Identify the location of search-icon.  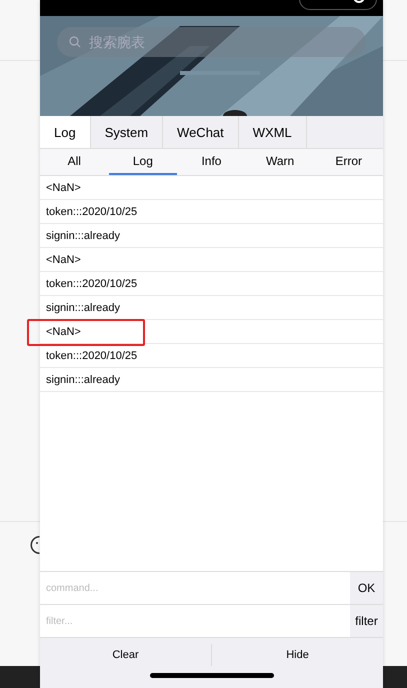
(75, 42).